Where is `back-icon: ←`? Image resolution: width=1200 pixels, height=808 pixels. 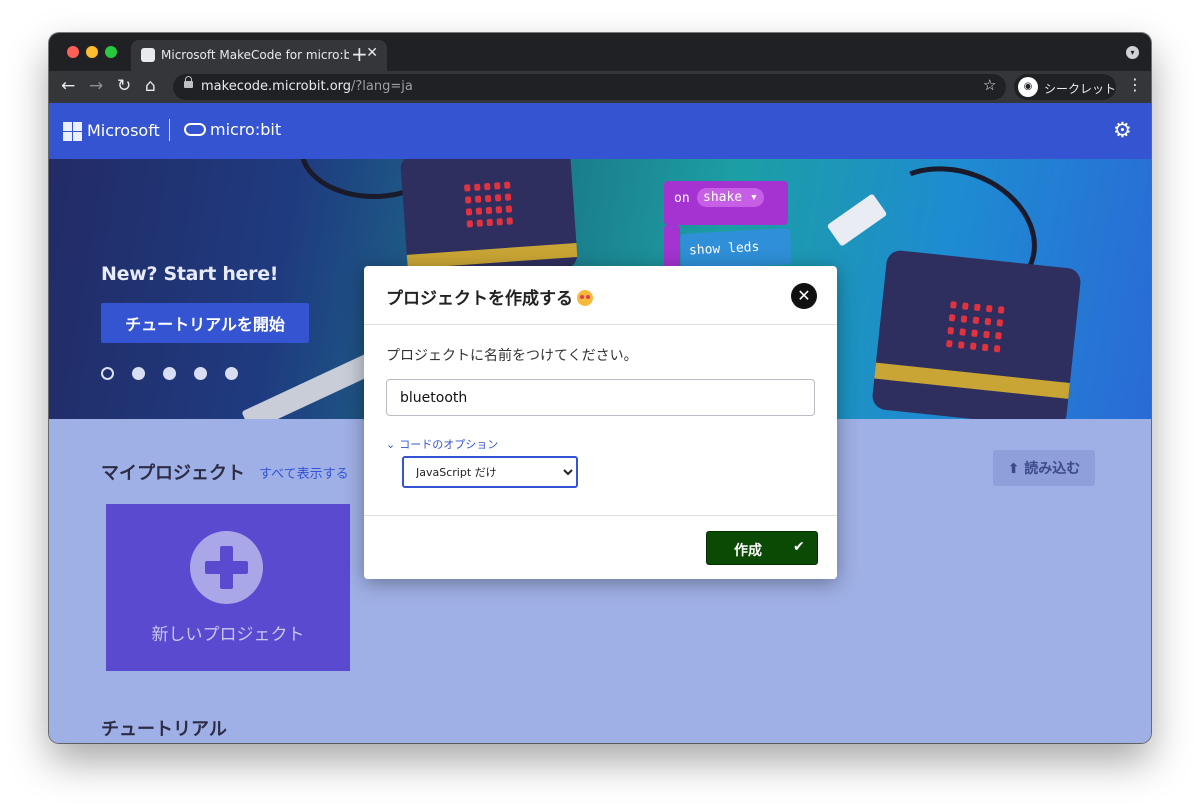 back-icon: ← is located at coordinates (68, 86).